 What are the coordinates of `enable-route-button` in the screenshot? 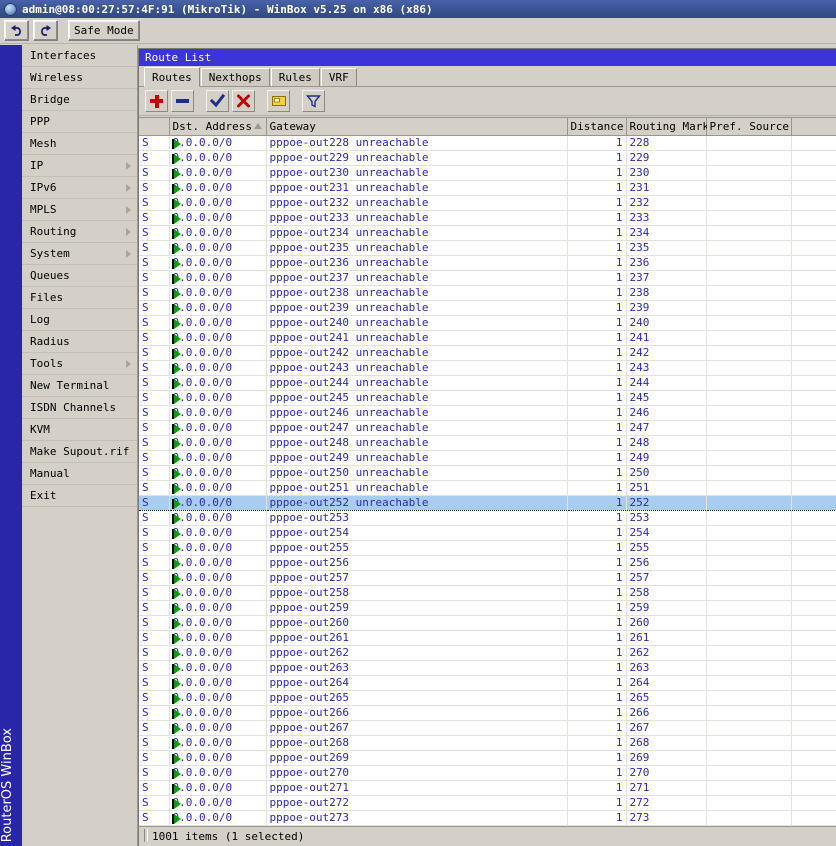 It's located at (217, 101).